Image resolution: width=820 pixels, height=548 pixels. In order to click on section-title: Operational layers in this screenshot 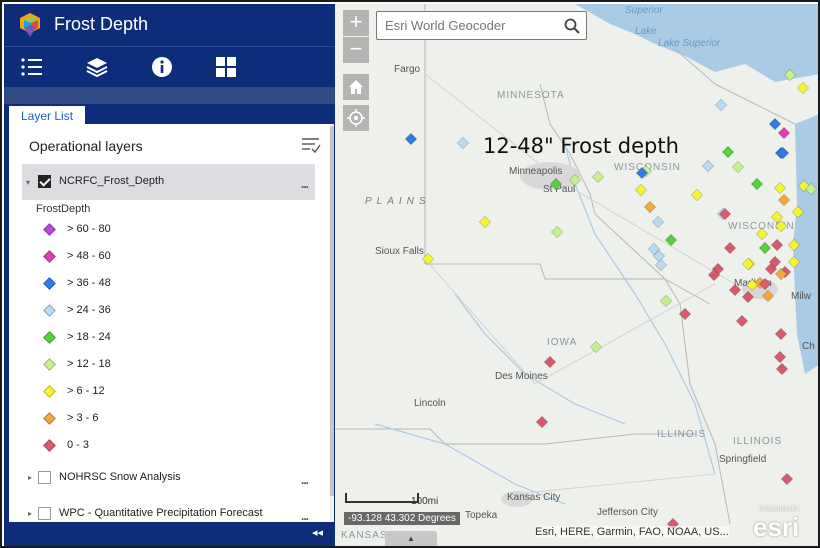, I will do `click(86, 146)`.